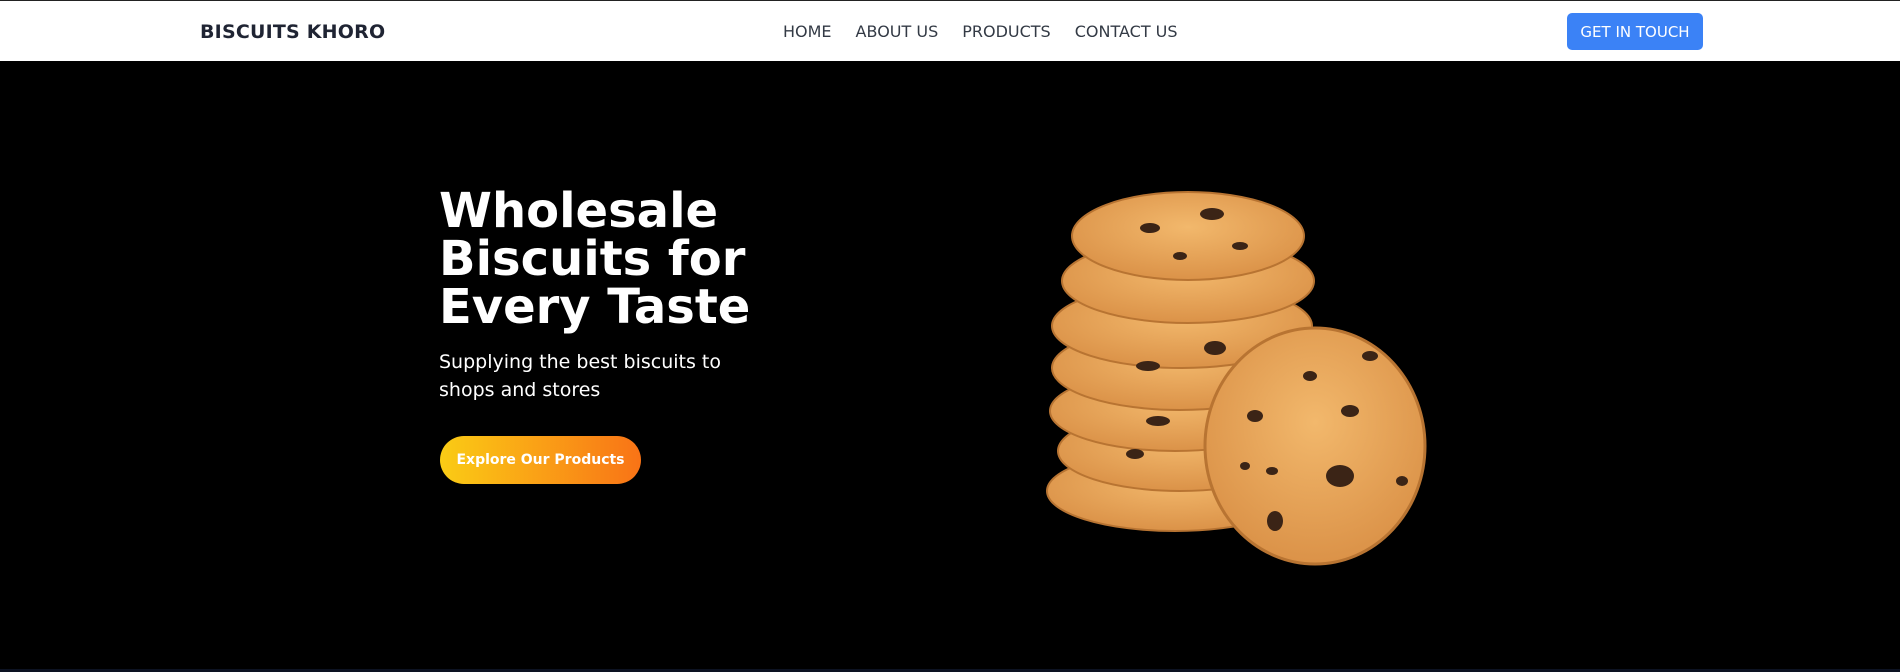 This screenshot has width=1900, height=672. What do you see at coordinates (1006, 31) in the screenshot?
I see `nav-products: PRODUCTS` at bounding box center [1006, 31].